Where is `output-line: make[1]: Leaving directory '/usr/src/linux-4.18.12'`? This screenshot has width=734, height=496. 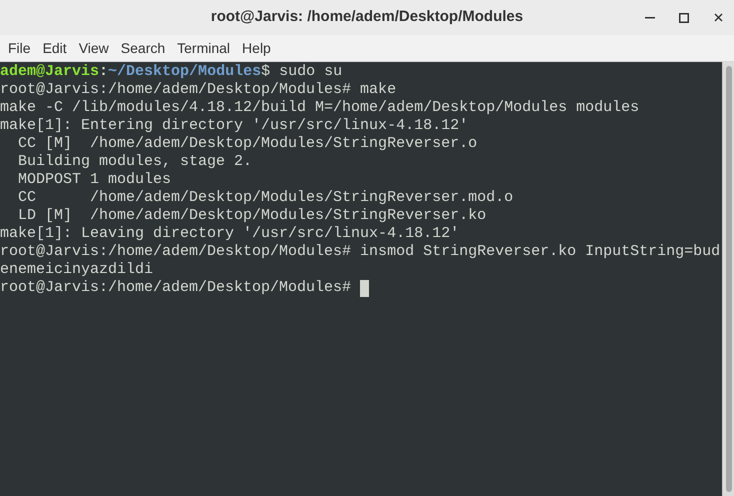
output-line: make[1]: Leaving directory '/usr/src/linux-4.18.12' is located at coordinates (230, 234).